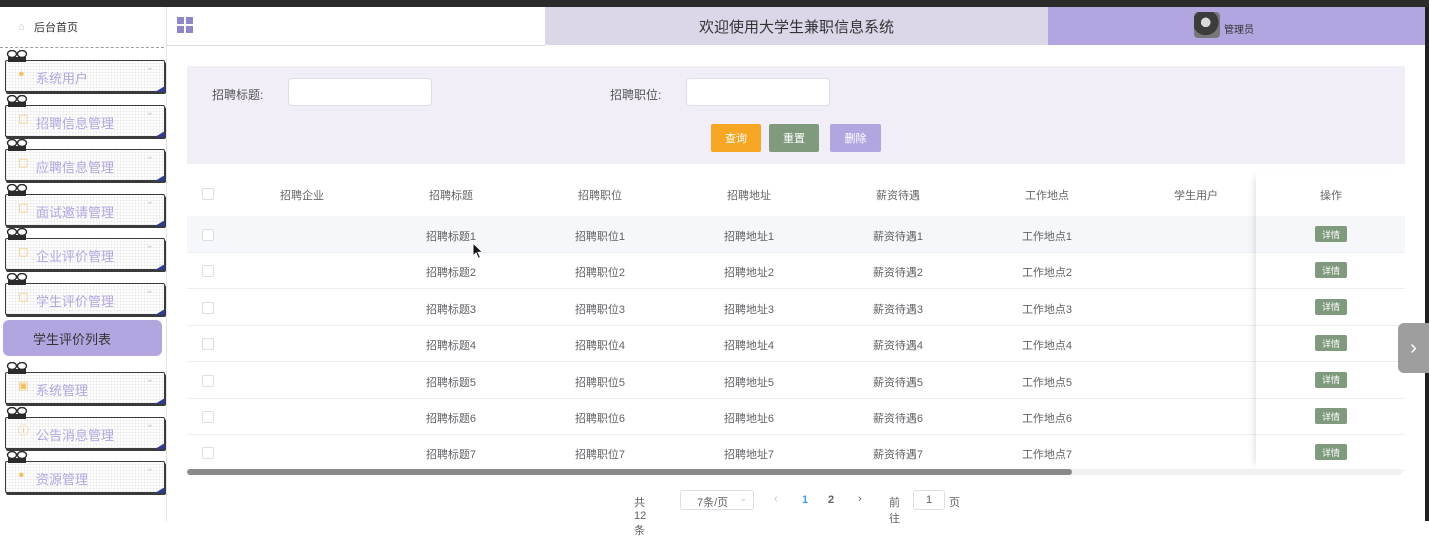 This screenshot has height=538, width=1429. I want to click on sidebar-item-1: ▣ 系统管理 ⌄, so click(82, 385).